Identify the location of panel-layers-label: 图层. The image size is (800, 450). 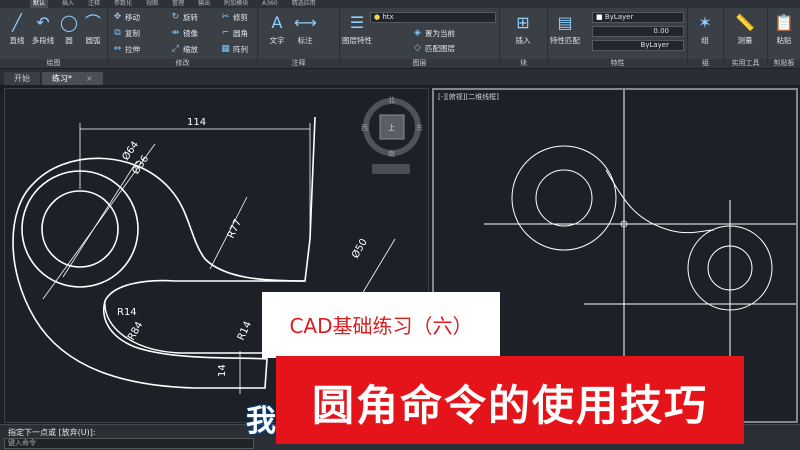
(419, 63).